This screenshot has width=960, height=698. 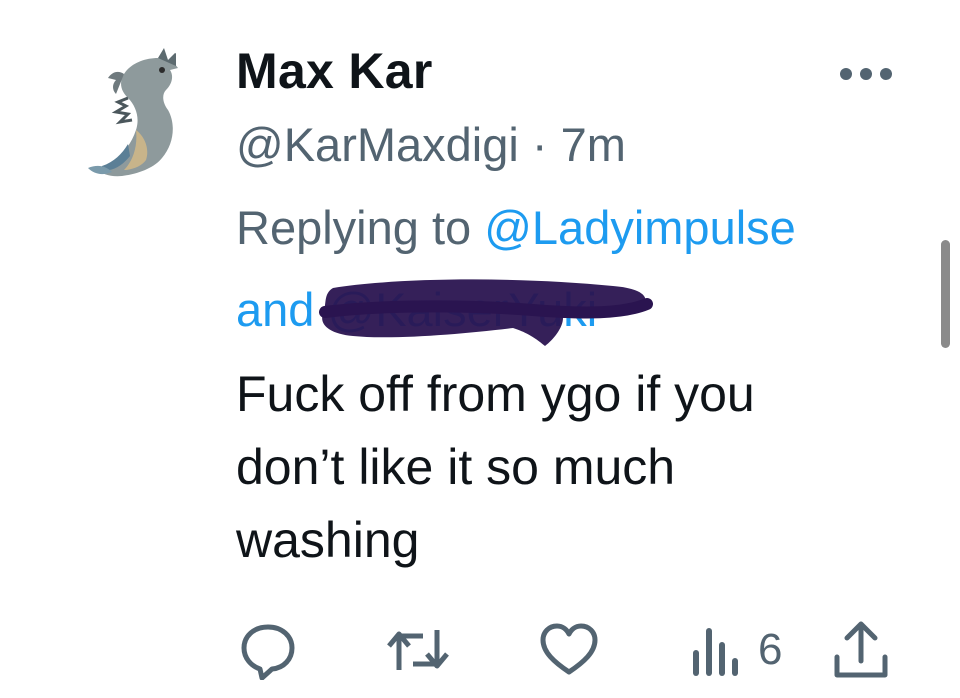 I want to click on avatar-dragon-image, so click(x=133, y=112).